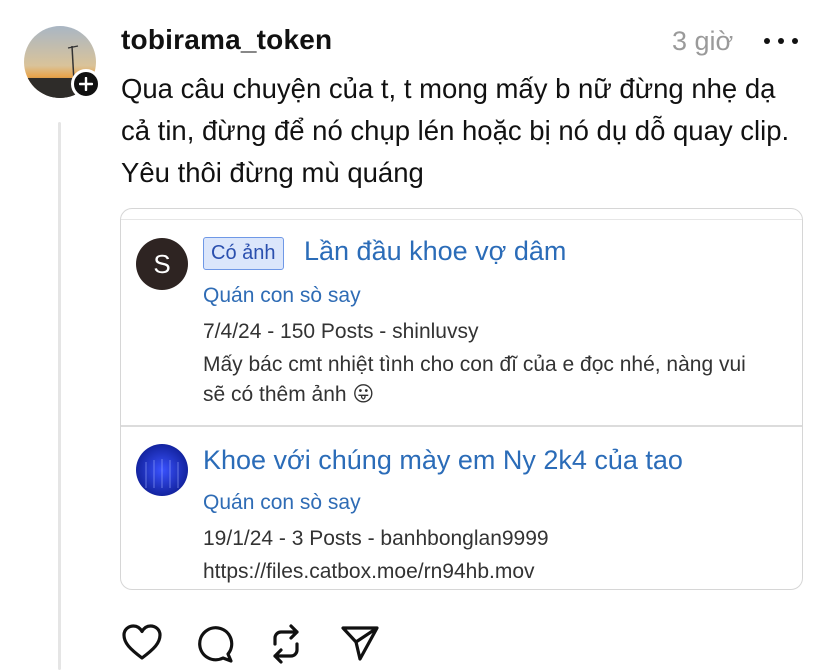 The height and width of the screenshot is (672, 828). I want to click on thread-title: Khoe với chúng mày em Ny 2k4 của tao, so click(443, 460).